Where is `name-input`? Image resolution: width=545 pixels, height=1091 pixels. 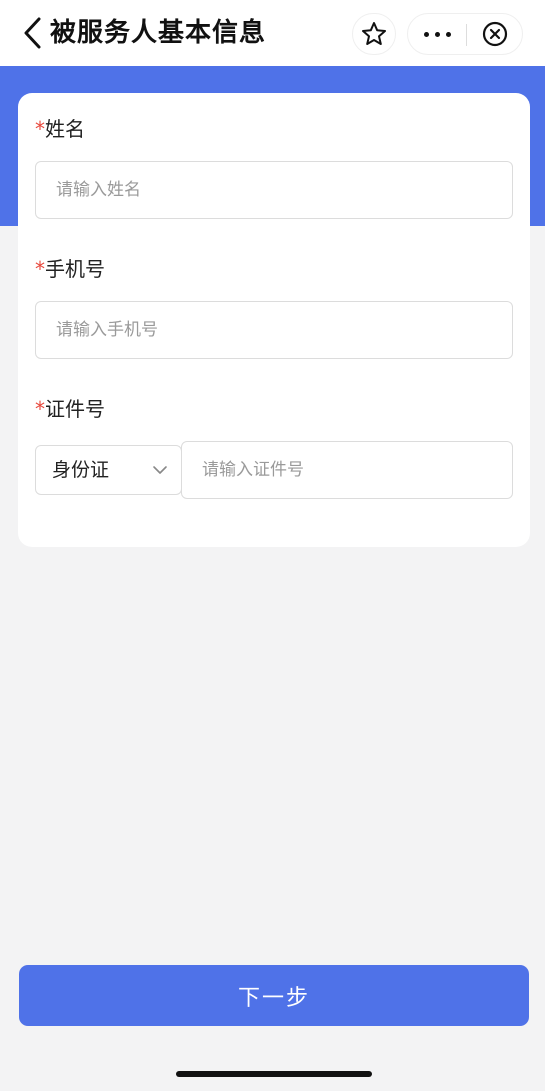 name-input is located at coordinates (274, 190).